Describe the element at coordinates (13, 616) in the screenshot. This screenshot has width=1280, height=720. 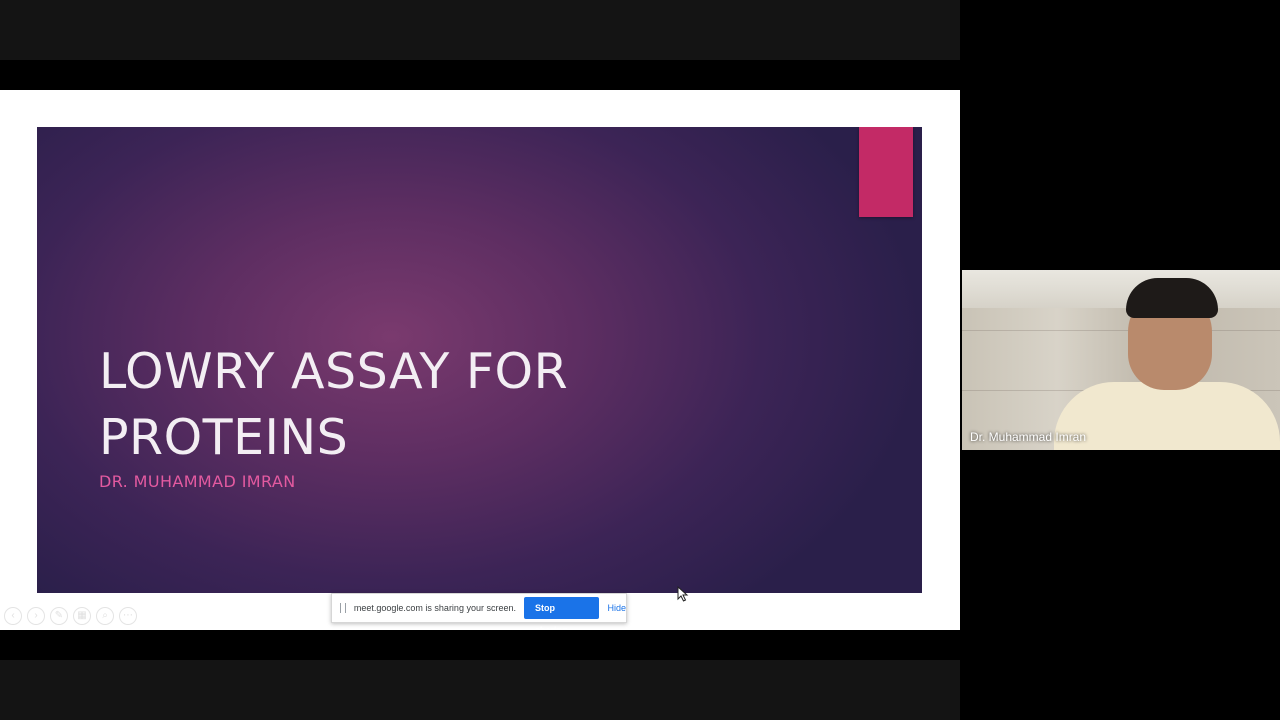
I see `previous-icon: ‹` at that location.